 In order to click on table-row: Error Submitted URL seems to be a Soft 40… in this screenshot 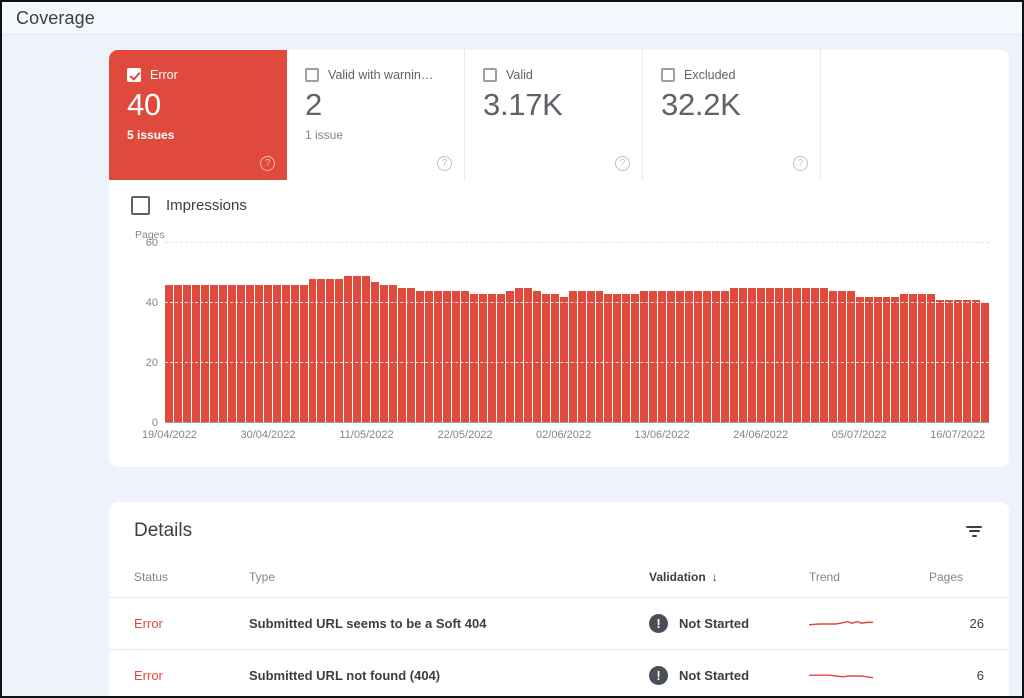, I will do `click(559, 623)`.